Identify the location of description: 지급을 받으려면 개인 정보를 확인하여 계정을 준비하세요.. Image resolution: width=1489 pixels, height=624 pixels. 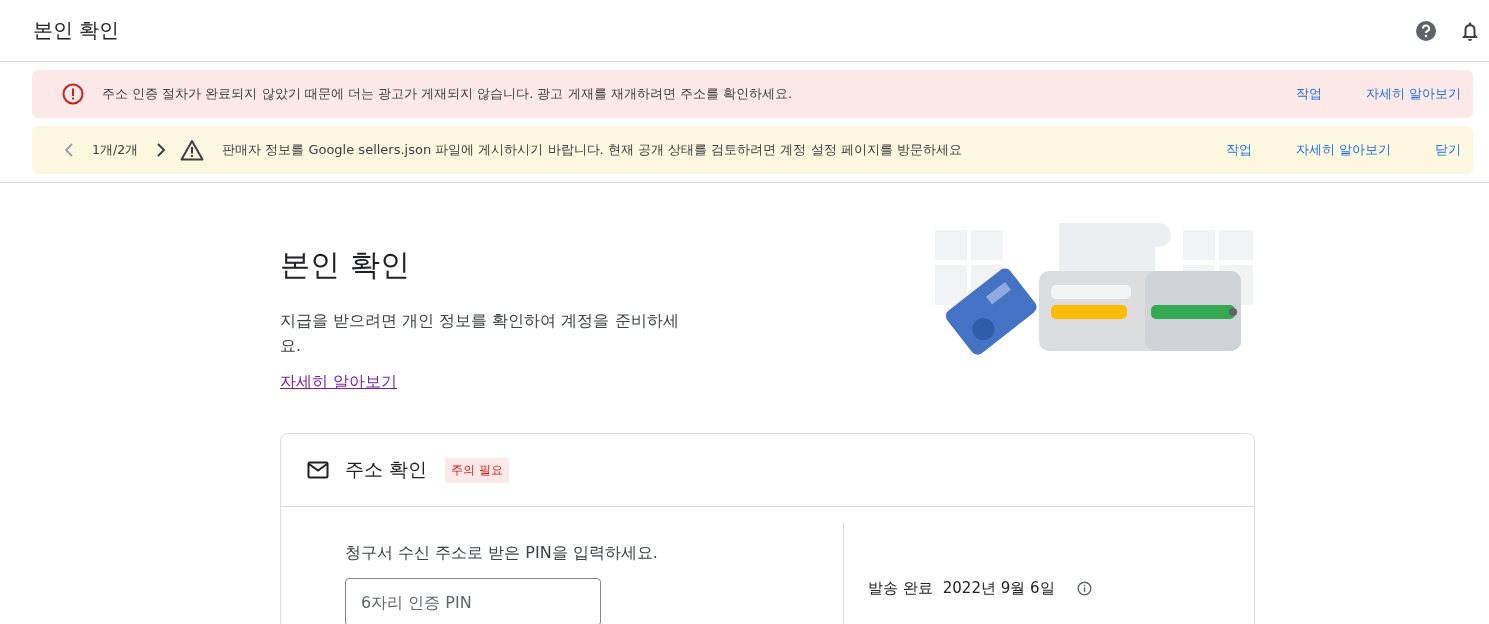
(480, 333).